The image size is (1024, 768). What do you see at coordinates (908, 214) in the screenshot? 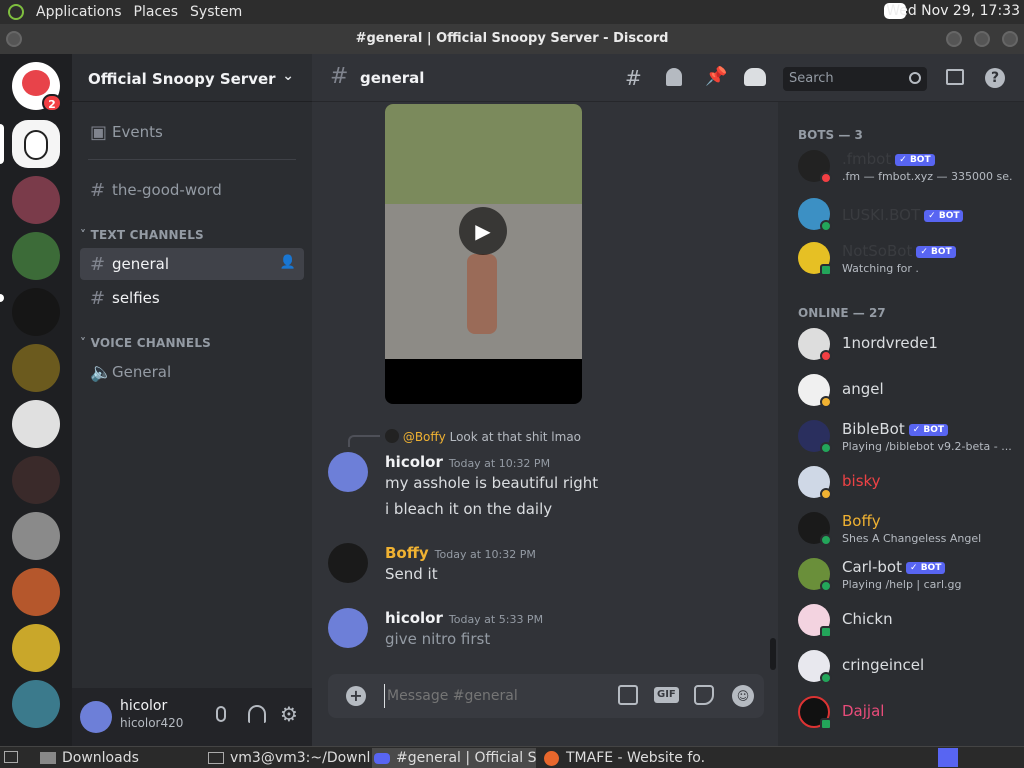
I see `member-item: LUSKI.BOT ✓ BOT` at bounding box center [908, 214].